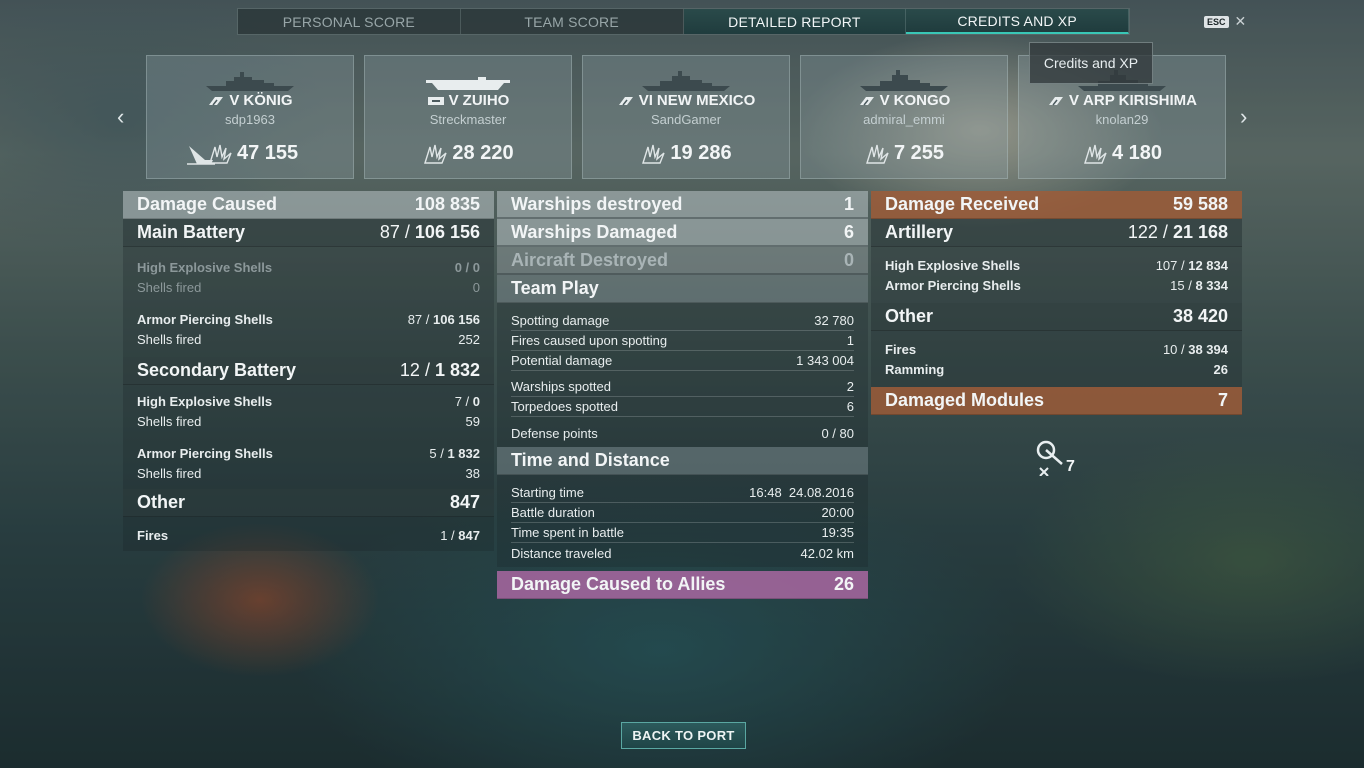 This screenshot has height=768, width=1364. What do you see at coordinates (308, 205) in the screenshot?
I see `damage-caused-header: Damage Caused 108 835` at bounding box center [308, 205].